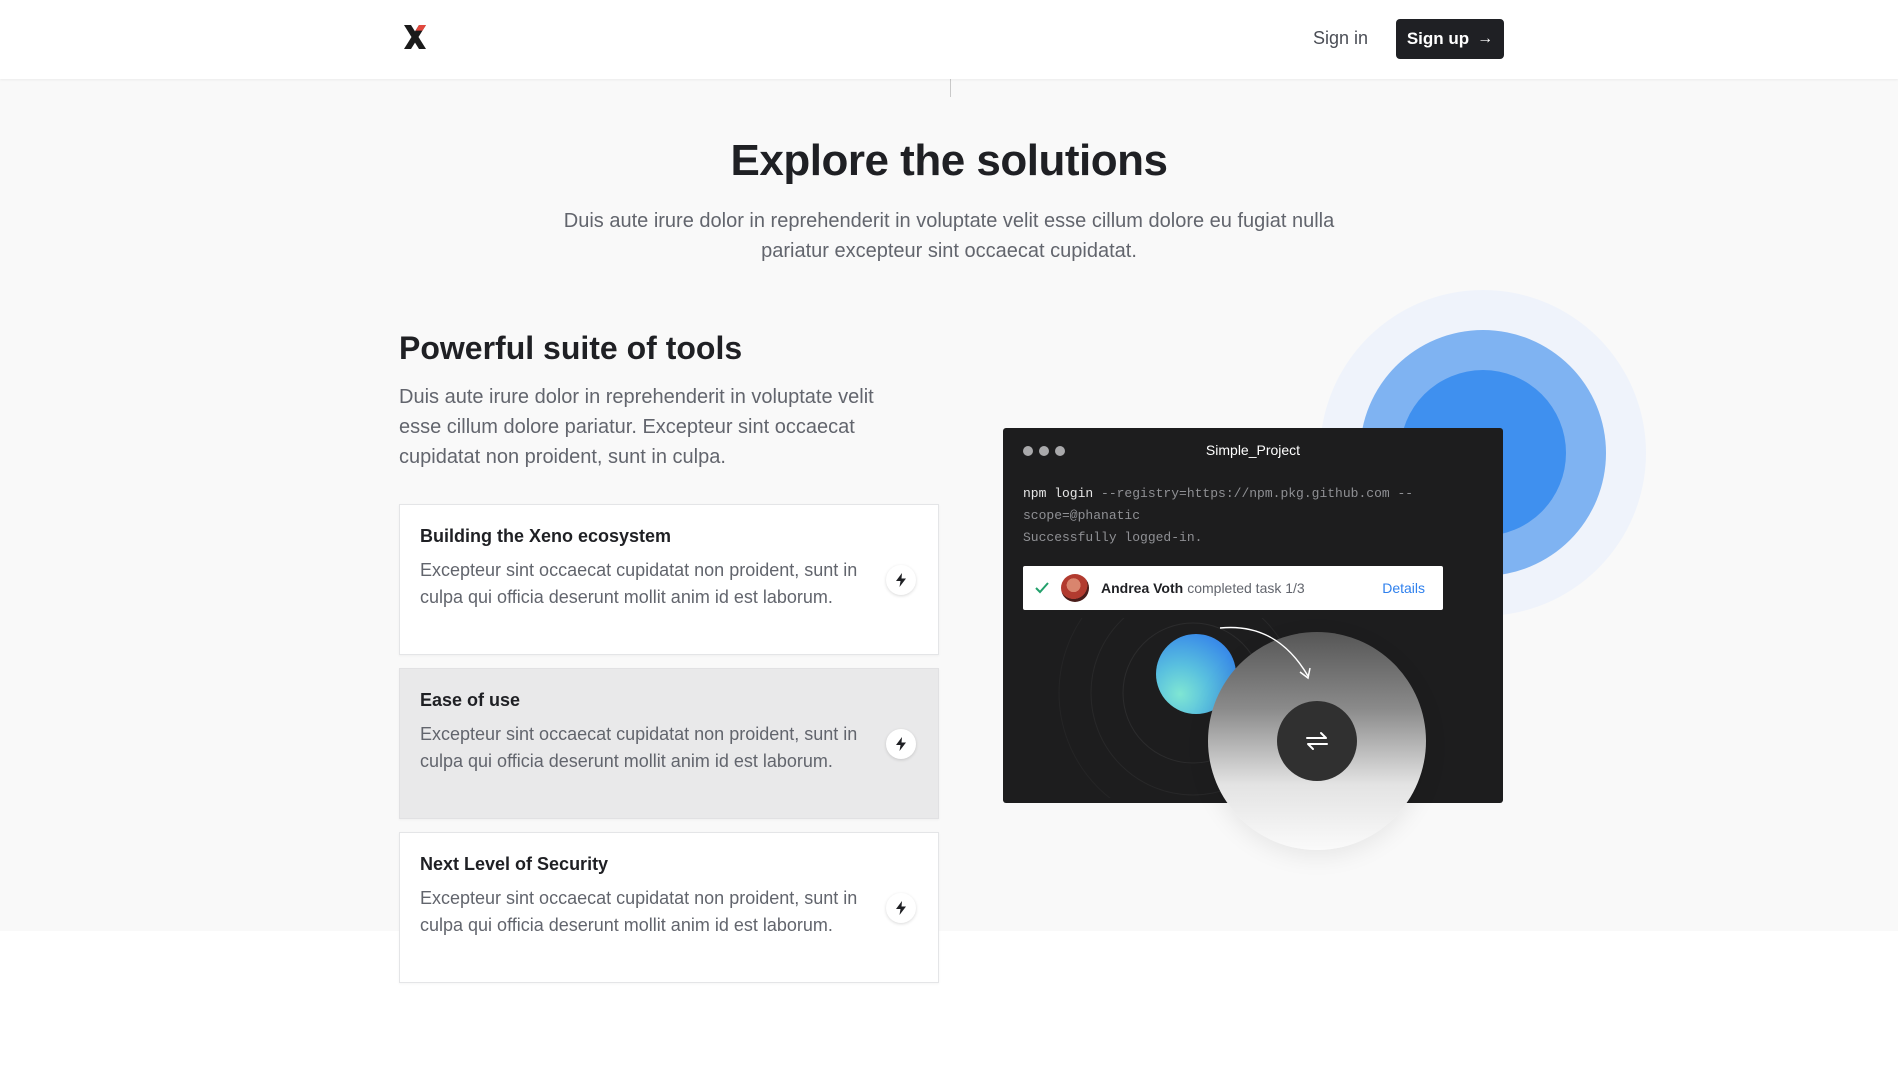  What do you see at coordinates (1265, 653) in the screenshot?
I see `curved-arrow-icon` at bounding box center [1265, 653].